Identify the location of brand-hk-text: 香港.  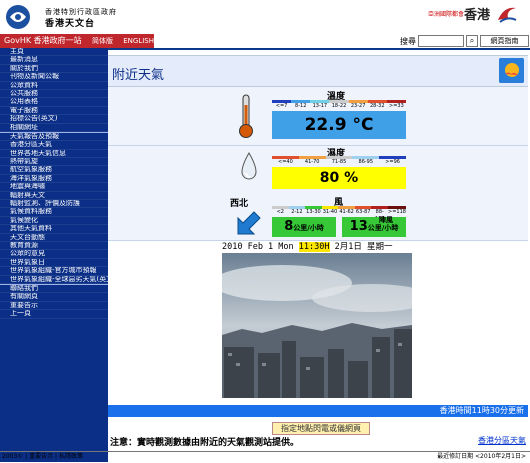
(477, 15).